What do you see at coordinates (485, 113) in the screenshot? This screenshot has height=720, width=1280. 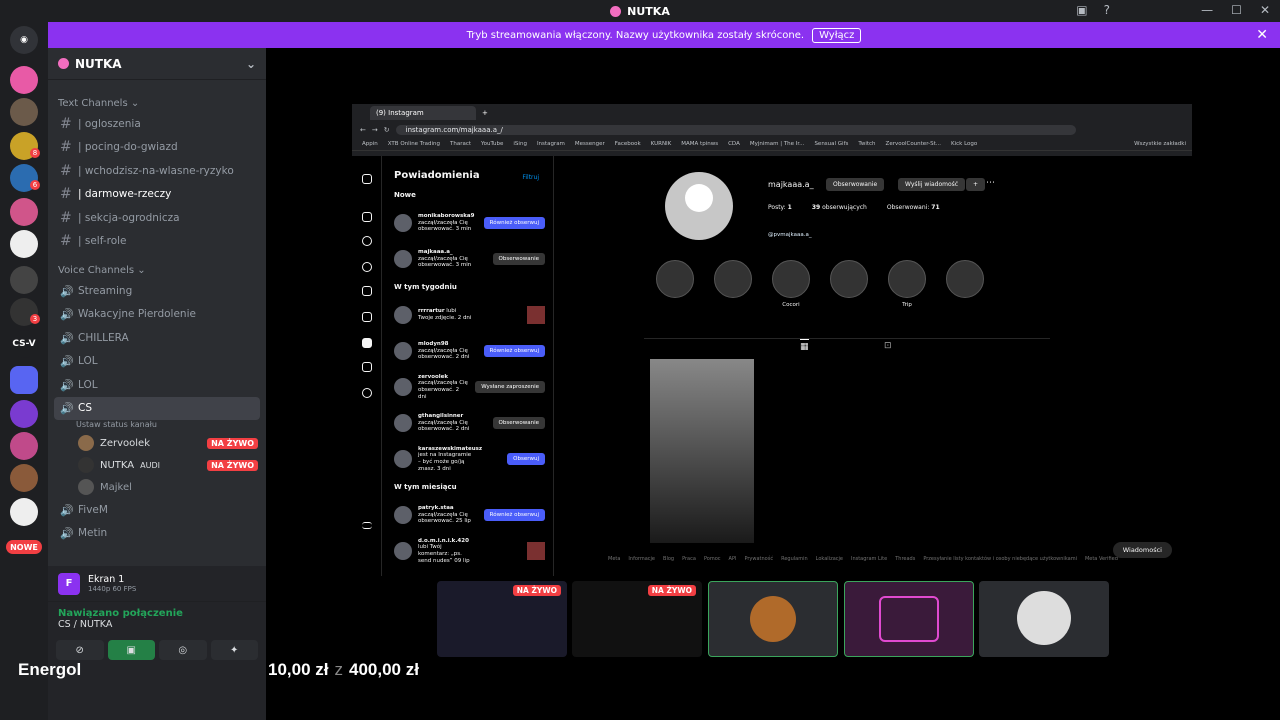 I see `new-tab-icon: +` at bounding box center [485, 113].